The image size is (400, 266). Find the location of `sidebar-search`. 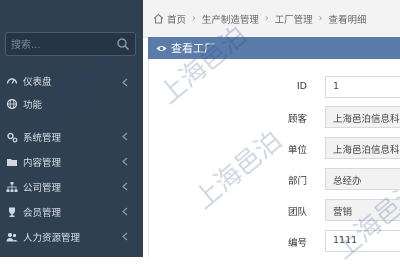

sidebar-search is located at coordinates (70, 45).